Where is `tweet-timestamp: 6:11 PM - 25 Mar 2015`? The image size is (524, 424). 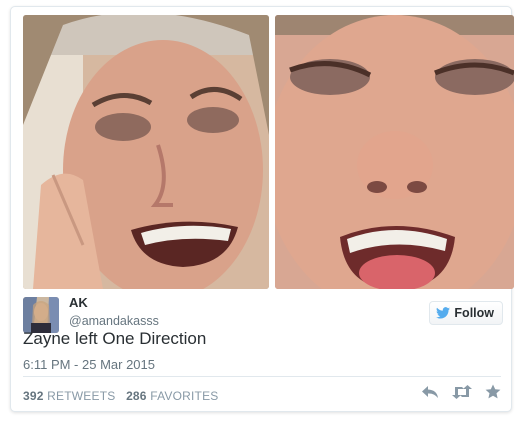 tweet-timestamp: 6:11 PM - 25 Mar 2015 is located at coordinates (89, 364).